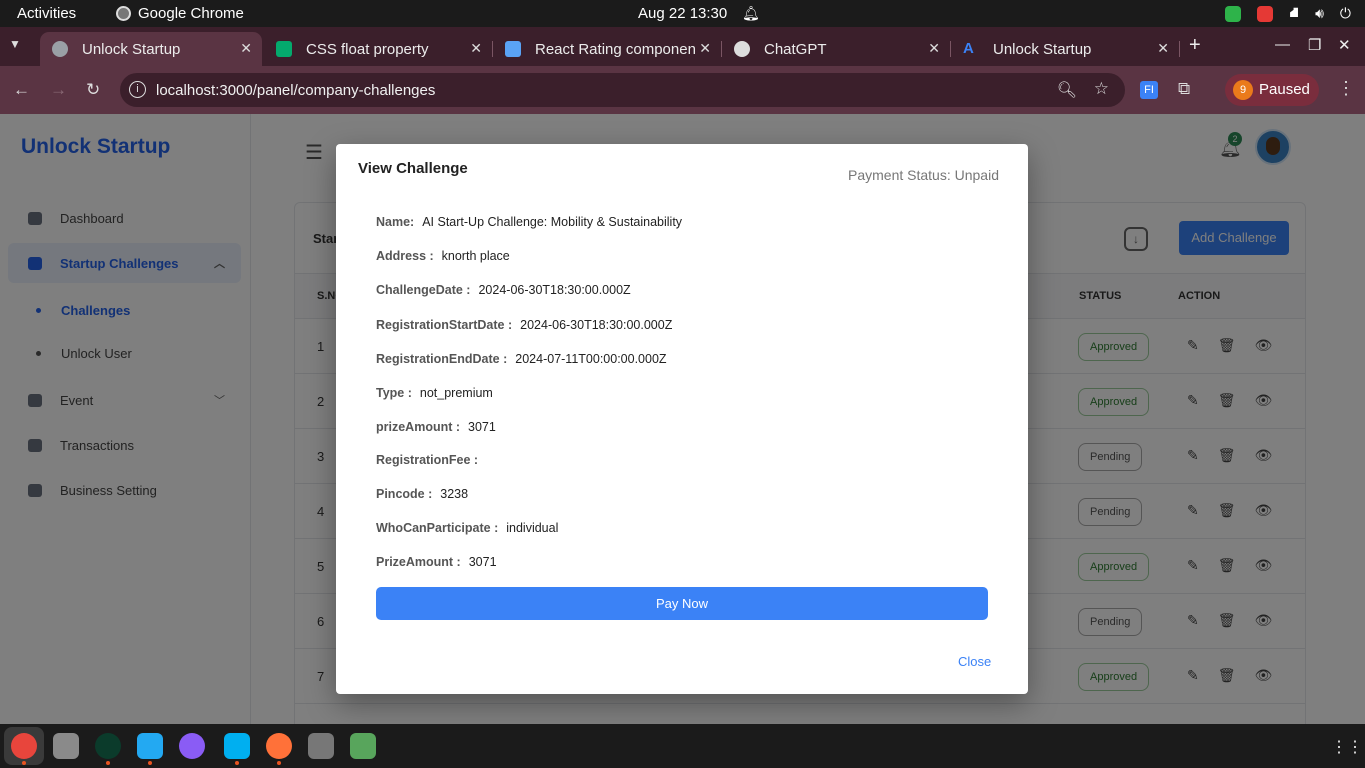 The width and height of the screenshot is (1365, 768). Describe the element at coordinates (1314, 45) in the screenshot. I see `maximize-icon: ❐` at that location.